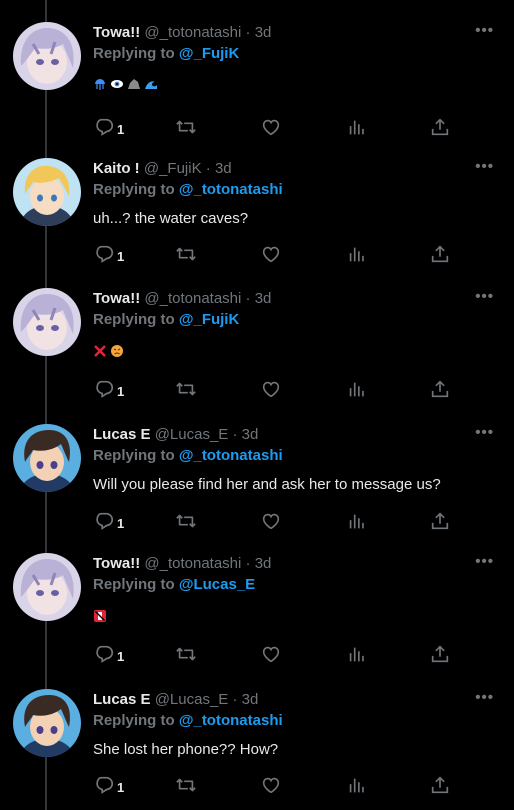  What do you see at coordinates (217, 584) in the screenshot?
I see `replying-to-handle: @Lucas_E` at bounding box center [217, 584].